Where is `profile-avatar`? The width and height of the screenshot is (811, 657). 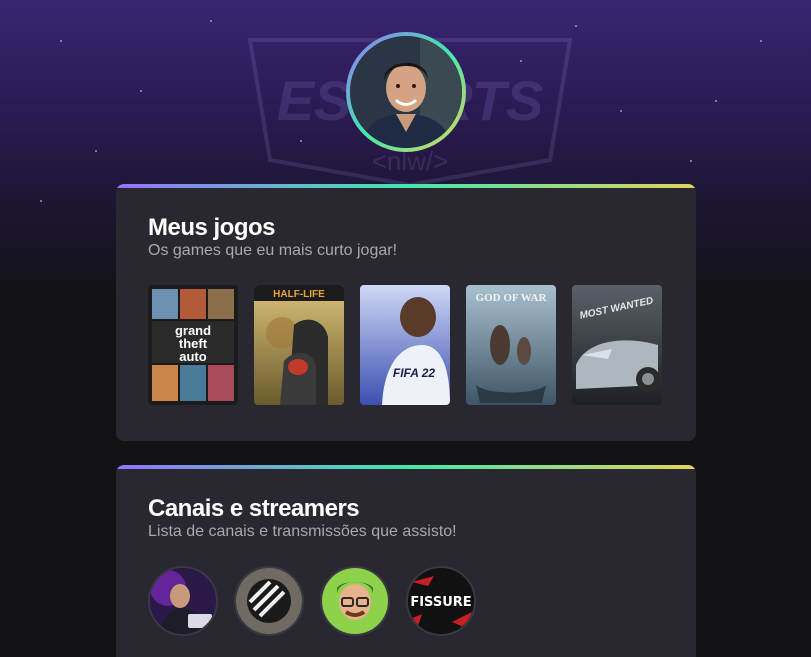 profile-avatar is located at coordinates (406, 92).